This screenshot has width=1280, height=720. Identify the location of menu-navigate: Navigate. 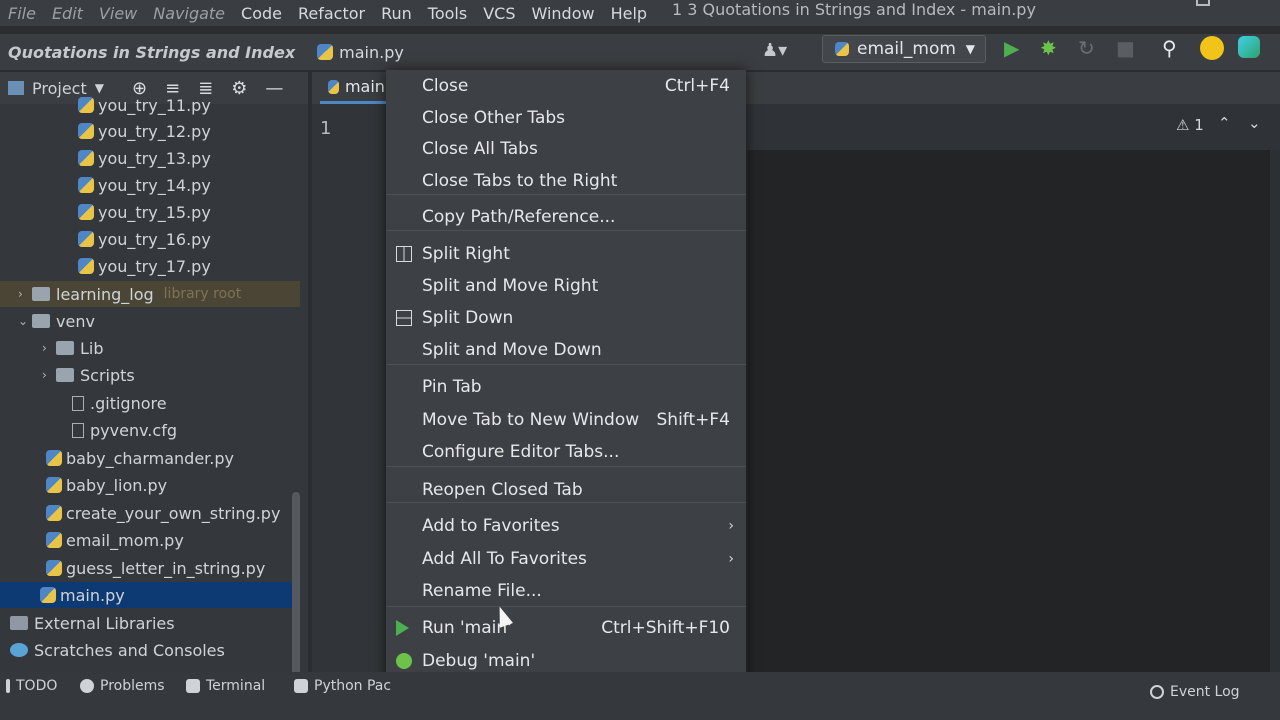
(189, 13).